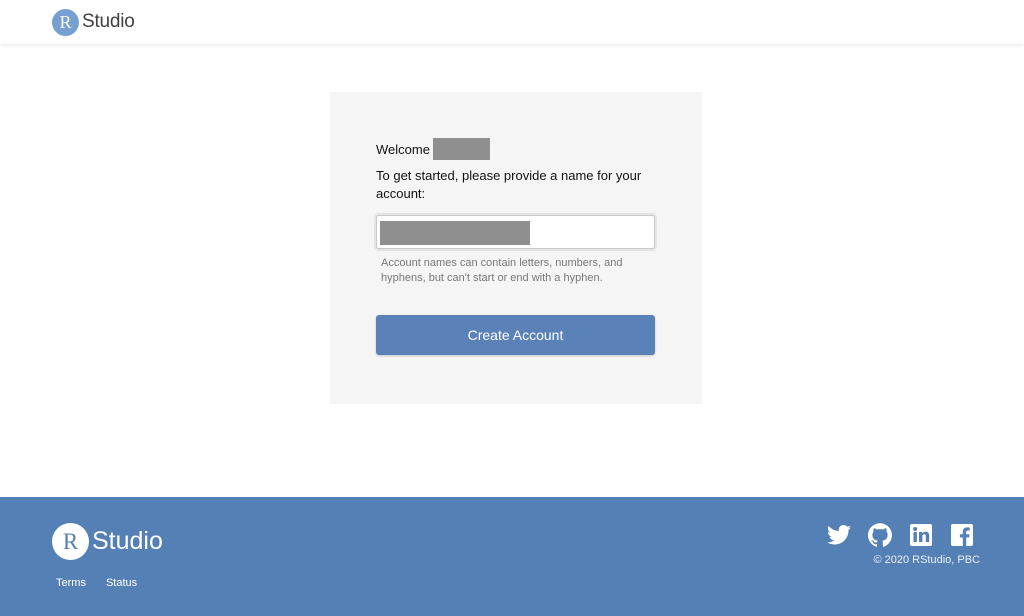  Describe the element at coordinates (70, 541) in the screenshot. I see `footer-rstudio-logo-icon: R` at that location.